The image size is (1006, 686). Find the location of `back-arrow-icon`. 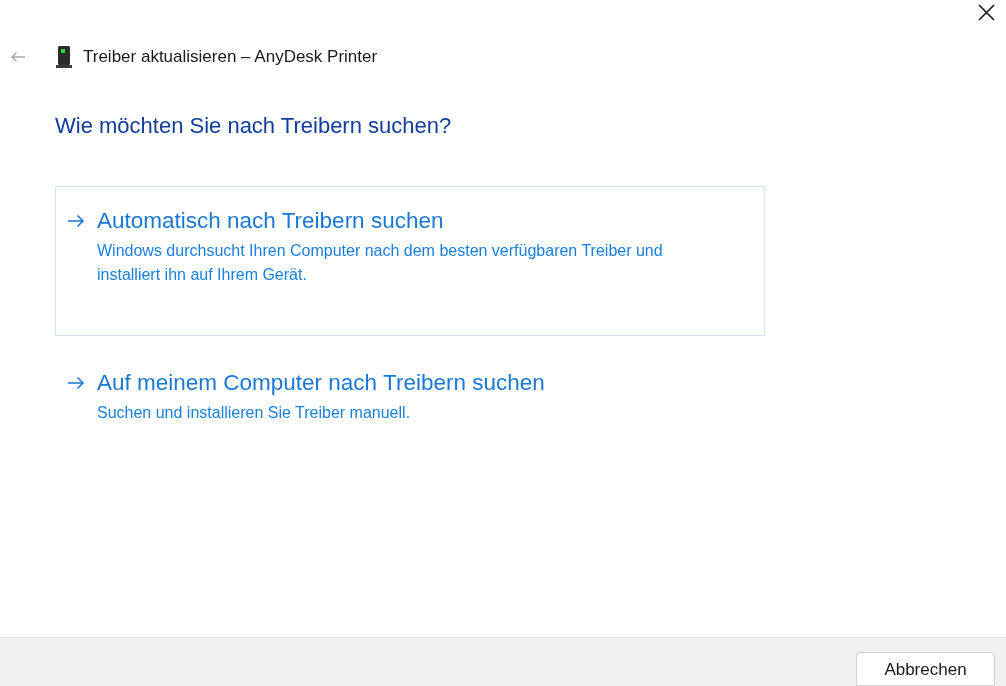

back-arrow-icon is located at coordinates (18, 57).